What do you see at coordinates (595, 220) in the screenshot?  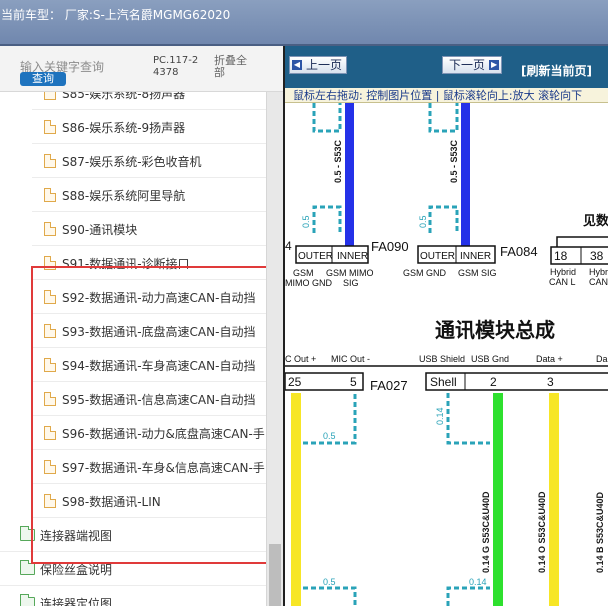 I see `reference-label: 见数` at bounding box center [595, 220].